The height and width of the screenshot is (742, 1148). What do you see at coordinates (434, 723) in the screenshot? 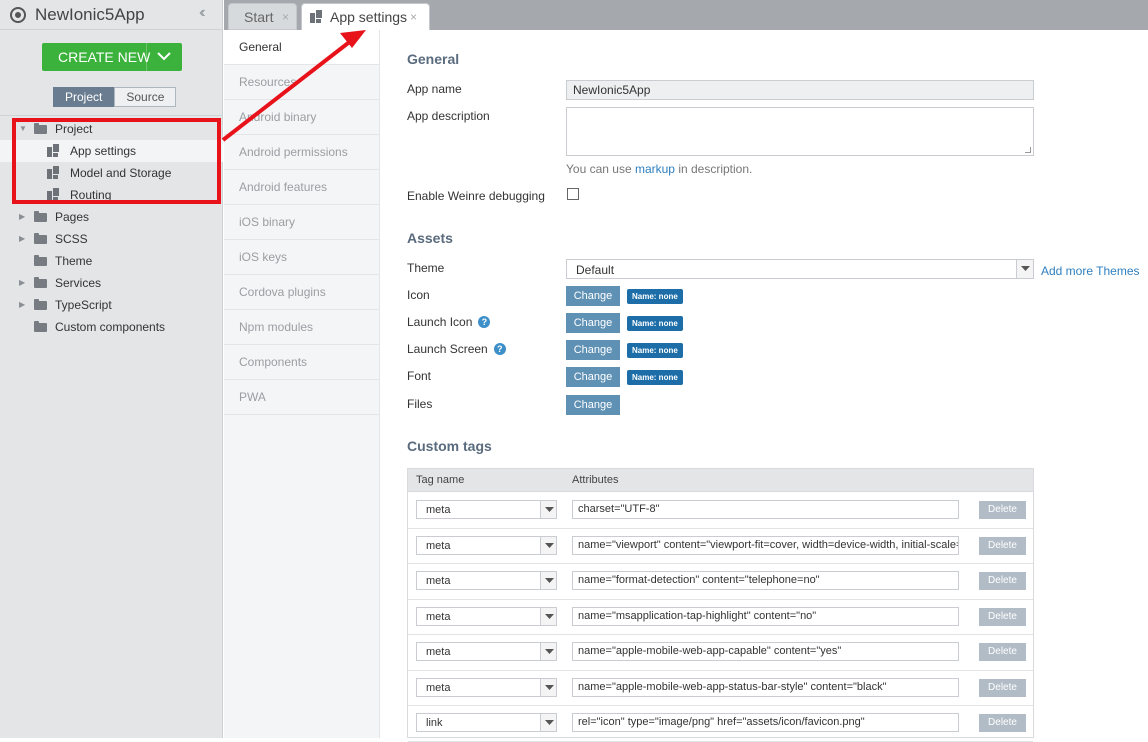
I see `tag-name-value: link` at bounding box center [434, 723].